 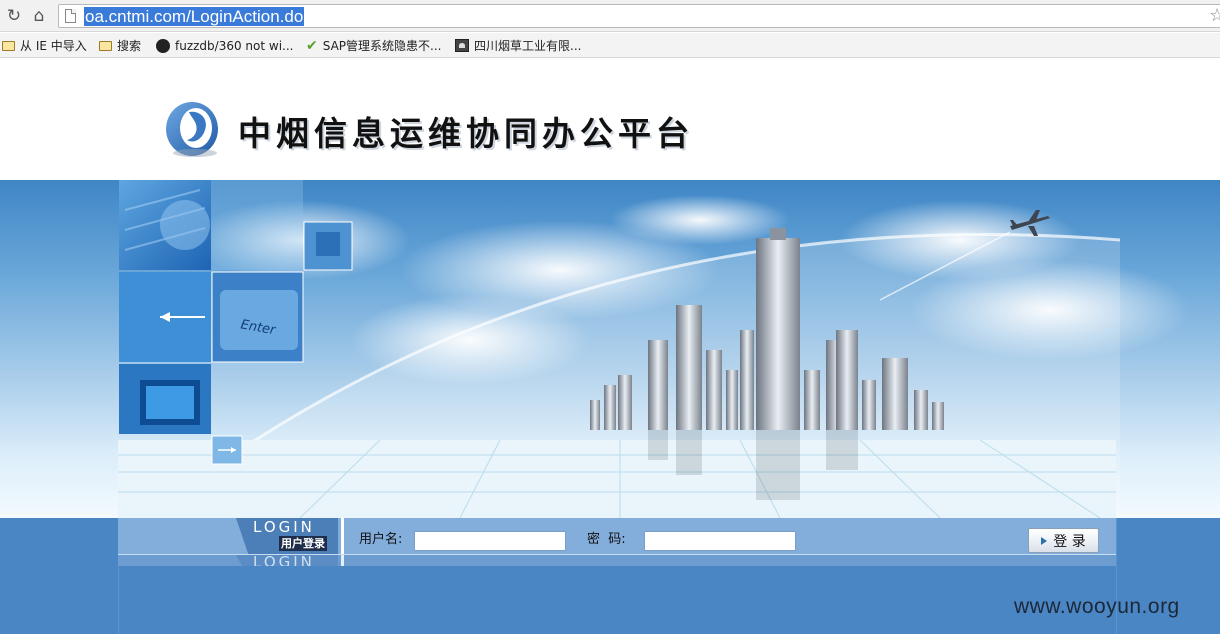 I want to click on address-bar: oa.cntmi.com/LoginAction.do ☆, so click(x=639, y=16).